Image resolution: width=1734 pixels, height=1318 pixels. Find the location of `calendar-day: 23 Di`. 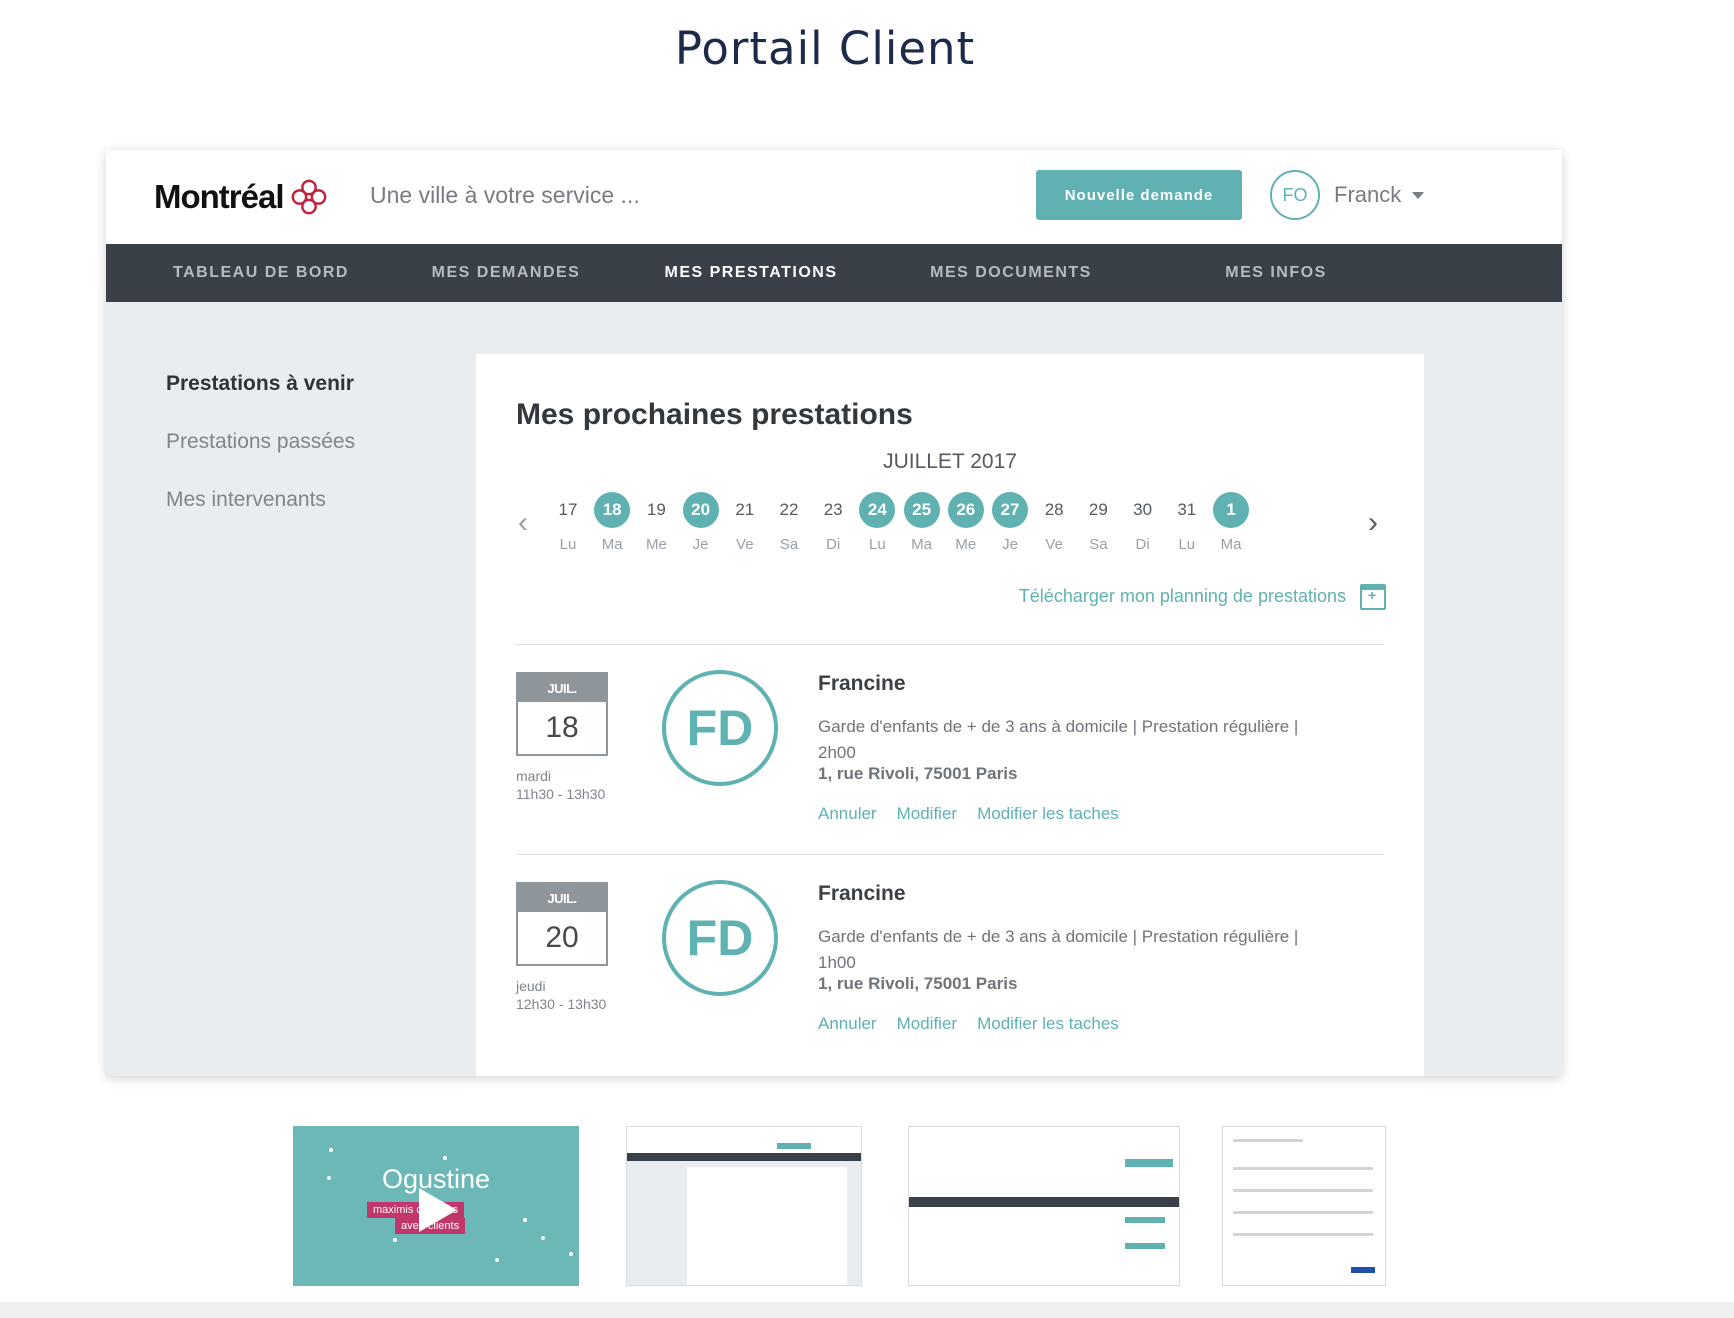

calendar-day: 23 Di is located at coordinates (833, 522).